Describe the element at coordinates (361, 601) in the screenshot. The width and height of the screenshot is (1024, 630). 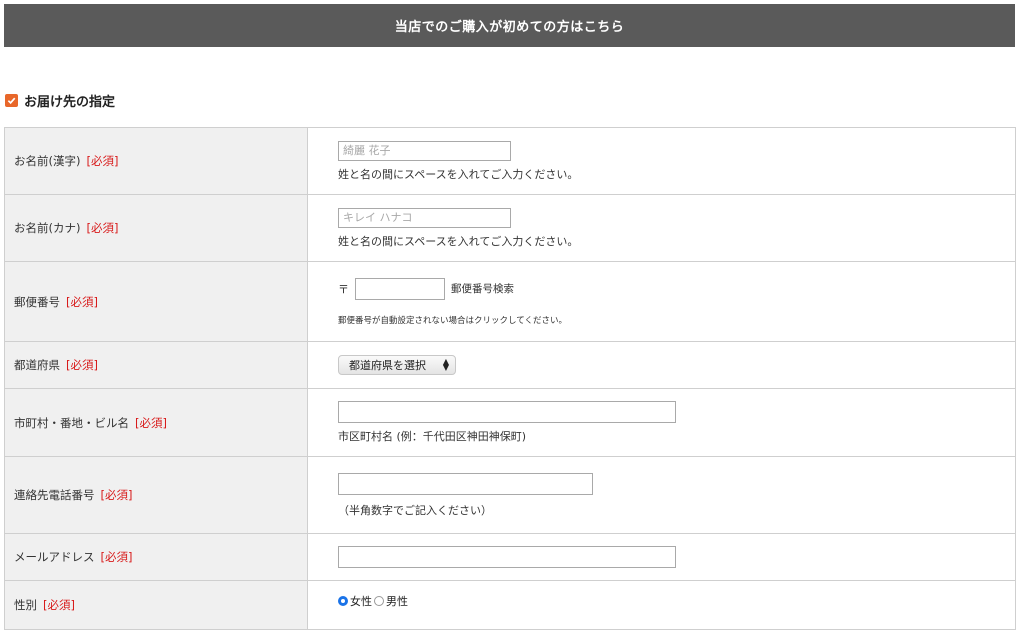
I see `gender-female-label: 女性` at that location.